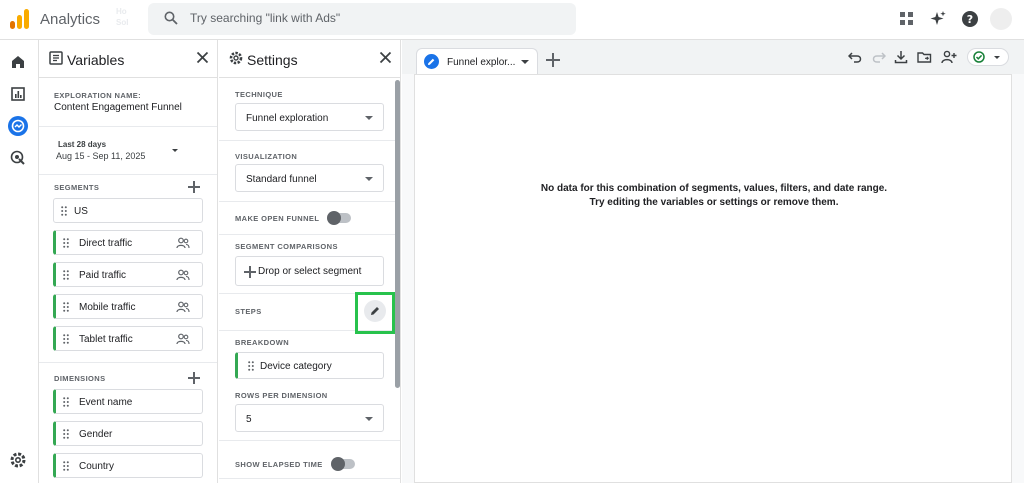 This screenshot has width=1024, height=483. I want to click on account-selector-faint: Ho Sol, so click(128, 17).